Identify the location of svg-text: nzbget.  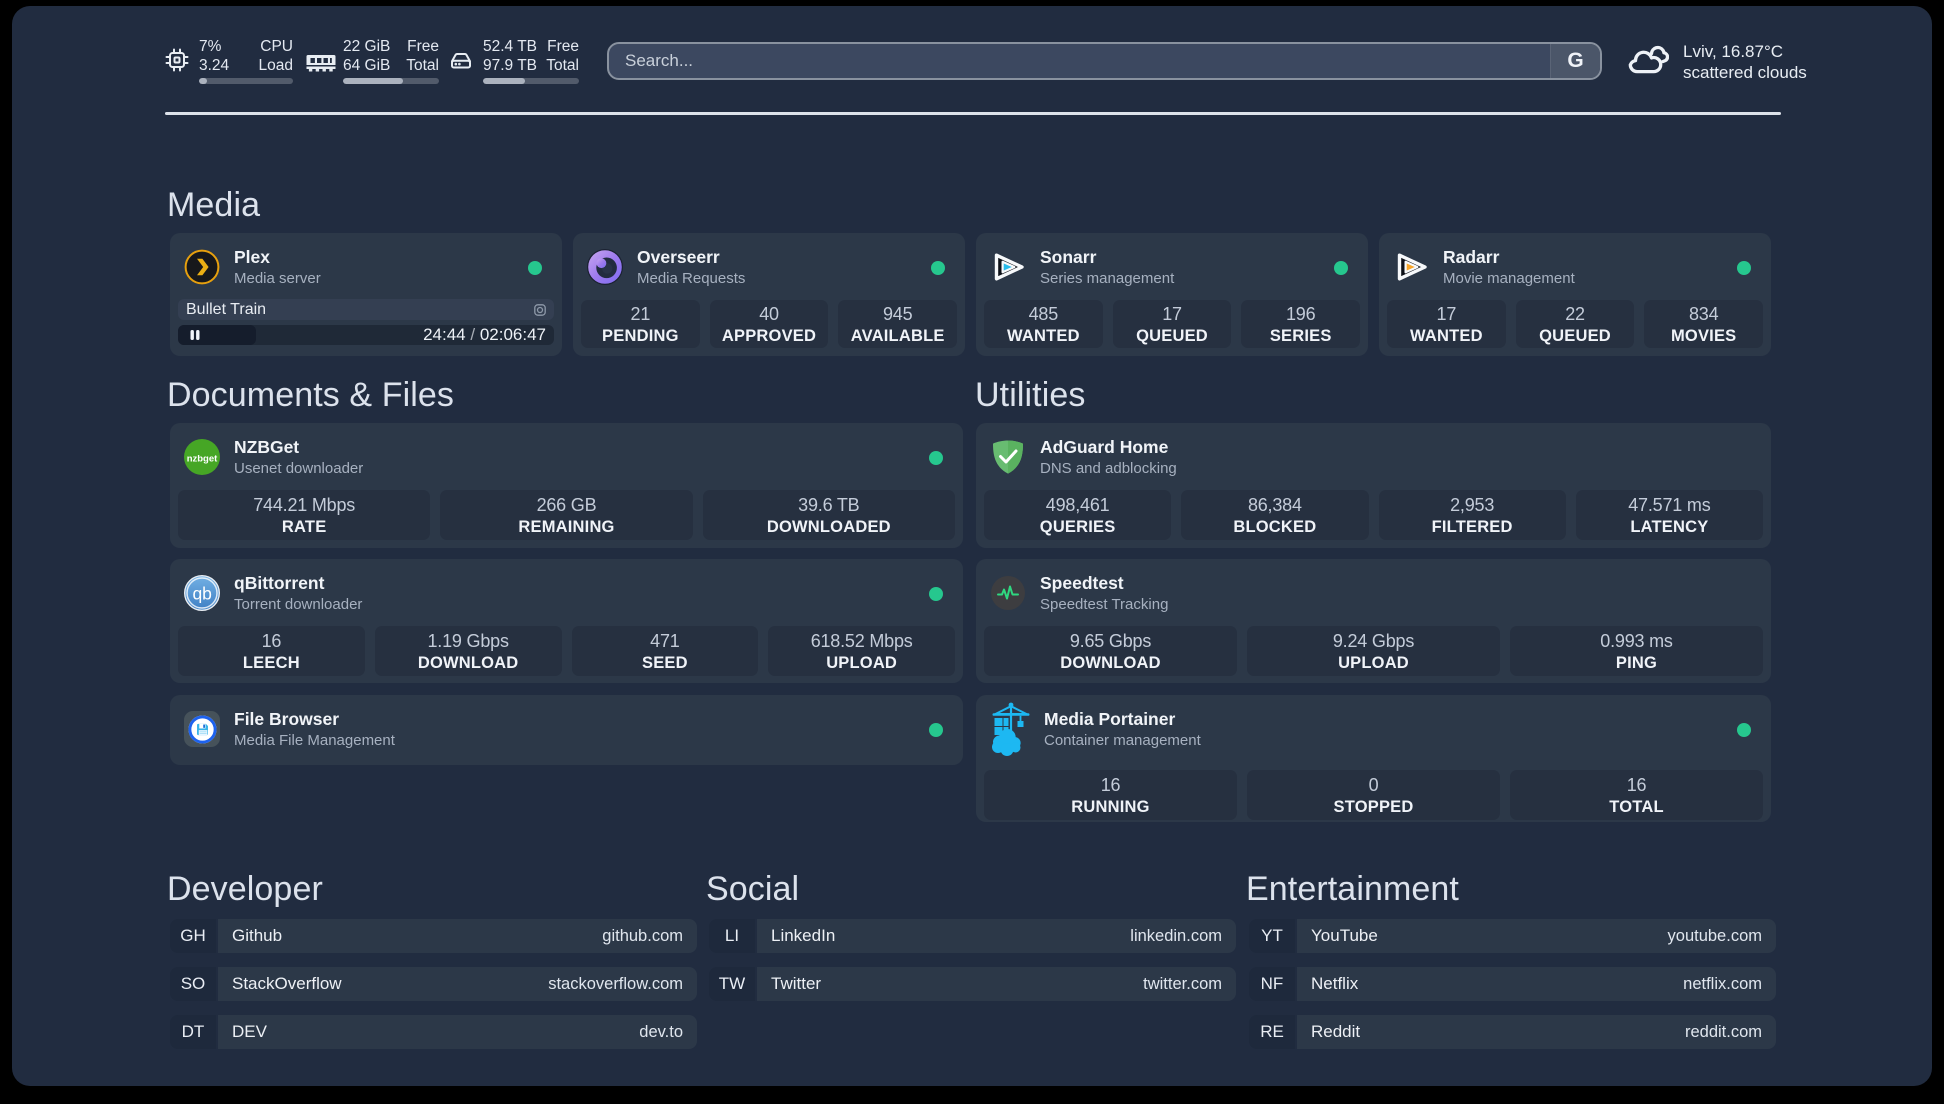
(202, 459).